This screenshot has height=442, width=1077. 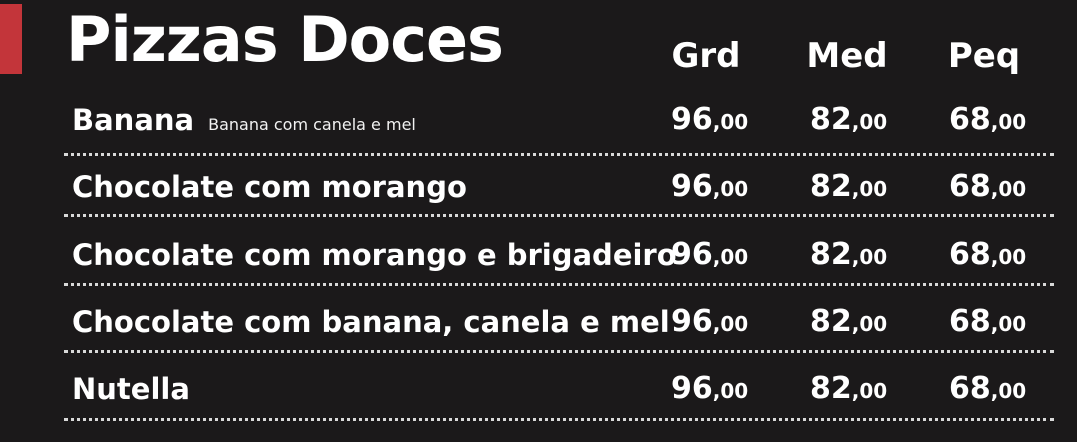 What do you see at coordinates (706, 56) in the screenshot?
I see `column-header-grd: Grd` at bounding box center [706, 56].